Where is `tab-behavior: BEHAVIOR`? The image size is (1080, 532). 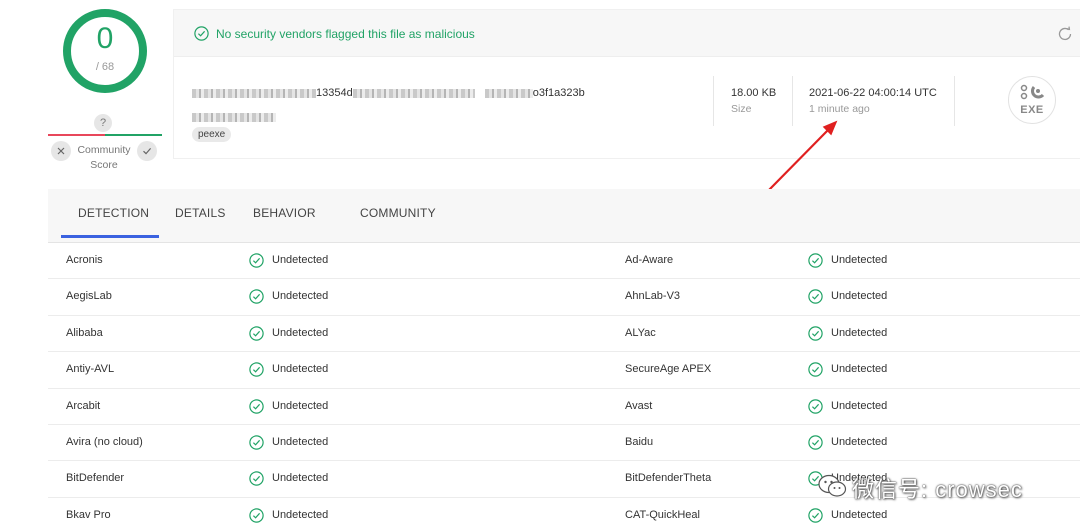
tab-behavior: BEHAVIOR is located at coordinates (284, 213).